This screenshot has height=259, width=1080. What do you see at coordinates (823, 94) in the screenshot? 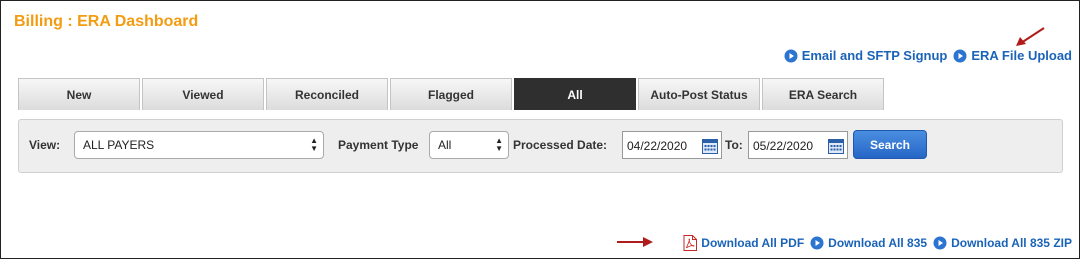
I see `tab-era-search: ERA Search` at bounding box center [823, 94].